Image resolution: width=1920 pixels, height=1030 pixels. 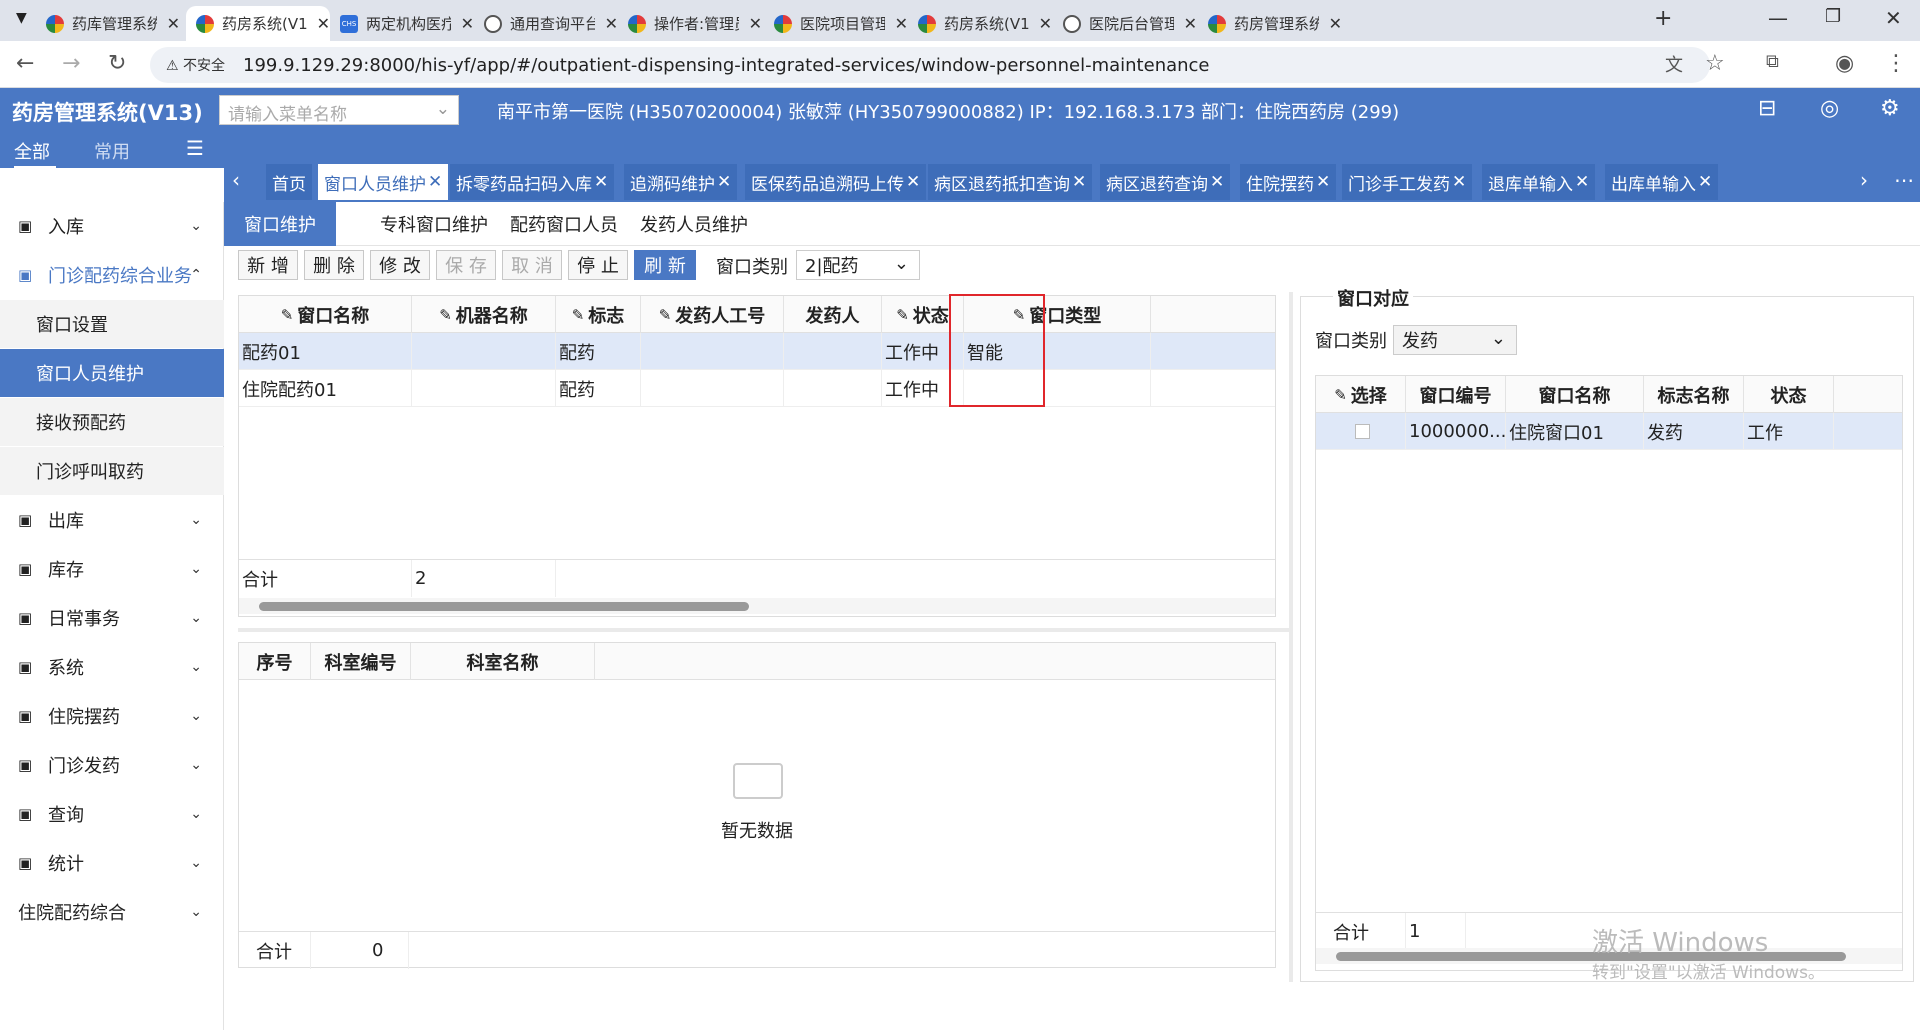 What do you see at coordinates (112, 863) in the screenshot?
I see `sidebar-item: ▣ 统计 ⌄` at bounding box center [112, 863].